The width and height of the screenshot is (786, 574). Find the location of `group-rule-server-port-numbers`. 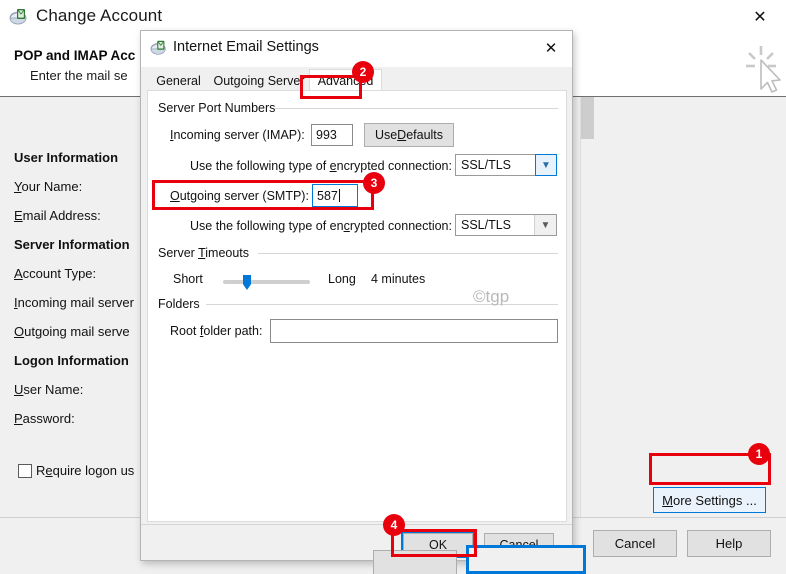

group-rule-server-port-numbers is located at coordinates (416, 108).